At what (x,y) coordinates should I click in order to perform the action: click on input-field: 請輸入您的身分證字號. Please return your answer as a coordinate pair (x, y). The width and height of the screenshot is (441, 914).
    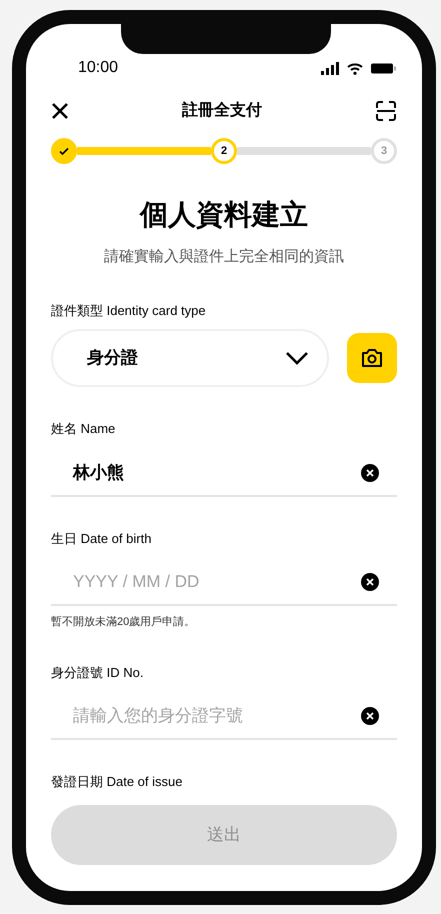
    Looking at the image, I should click on (224, 717).